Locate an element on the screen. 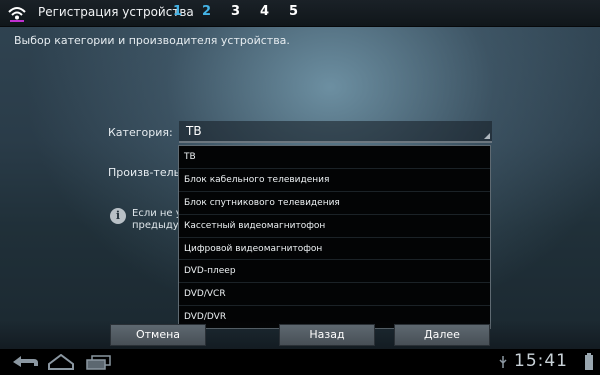 The image size is (600, 375). page-title: Регистрация устройства is located at coordinates (116, 12).